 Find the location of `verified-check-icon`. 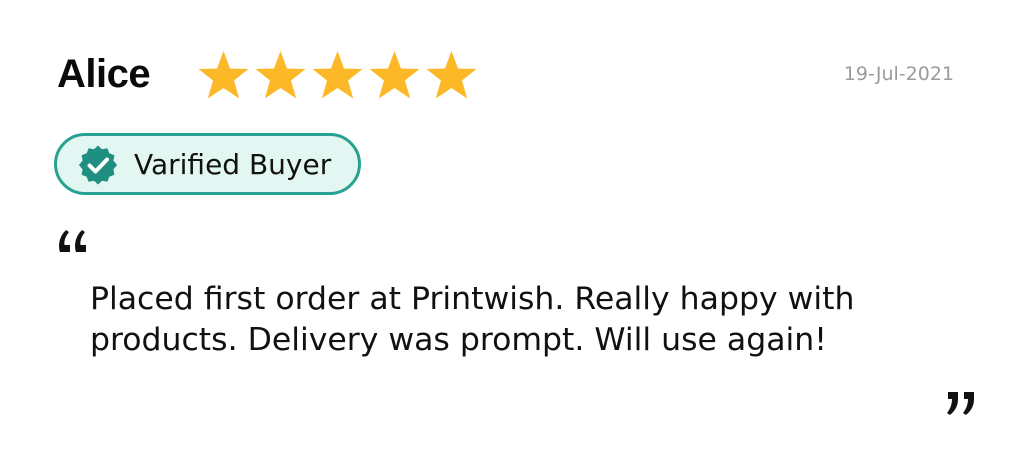

verified-check-icon is located at coordinates (98, 165).